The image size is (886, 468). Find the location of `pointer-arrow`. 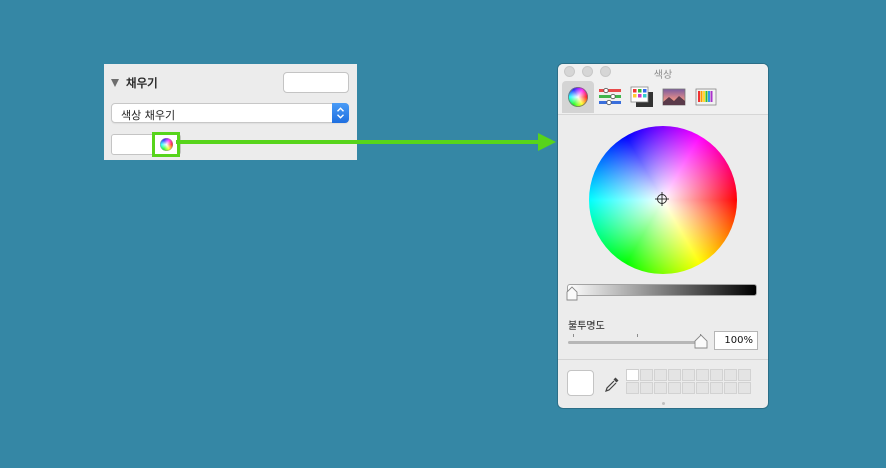

pointer-arrow is located at coordinates (366, 142).